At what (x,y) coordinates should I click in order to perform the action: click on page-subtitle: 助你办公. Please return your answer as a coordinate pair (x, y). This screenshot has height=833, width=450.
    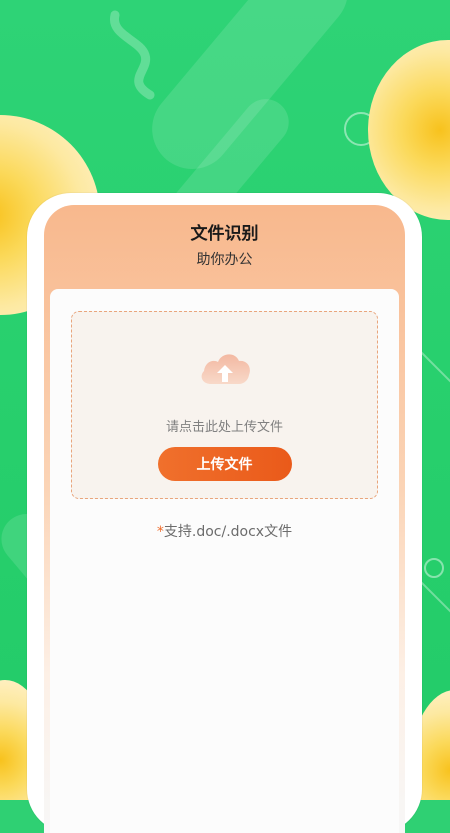
    Looking at the image, I should click on (224, 260).